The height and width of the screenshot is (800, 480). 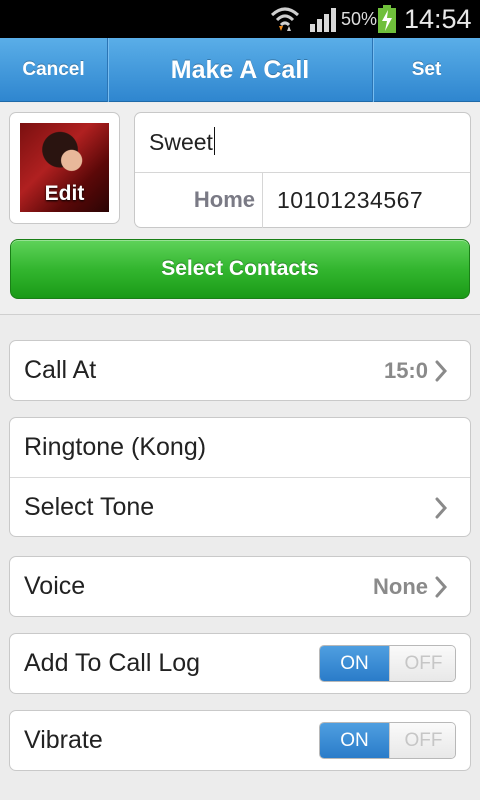 I want to click on phone-number-field: 10101234567, so click(x=350, y=200).